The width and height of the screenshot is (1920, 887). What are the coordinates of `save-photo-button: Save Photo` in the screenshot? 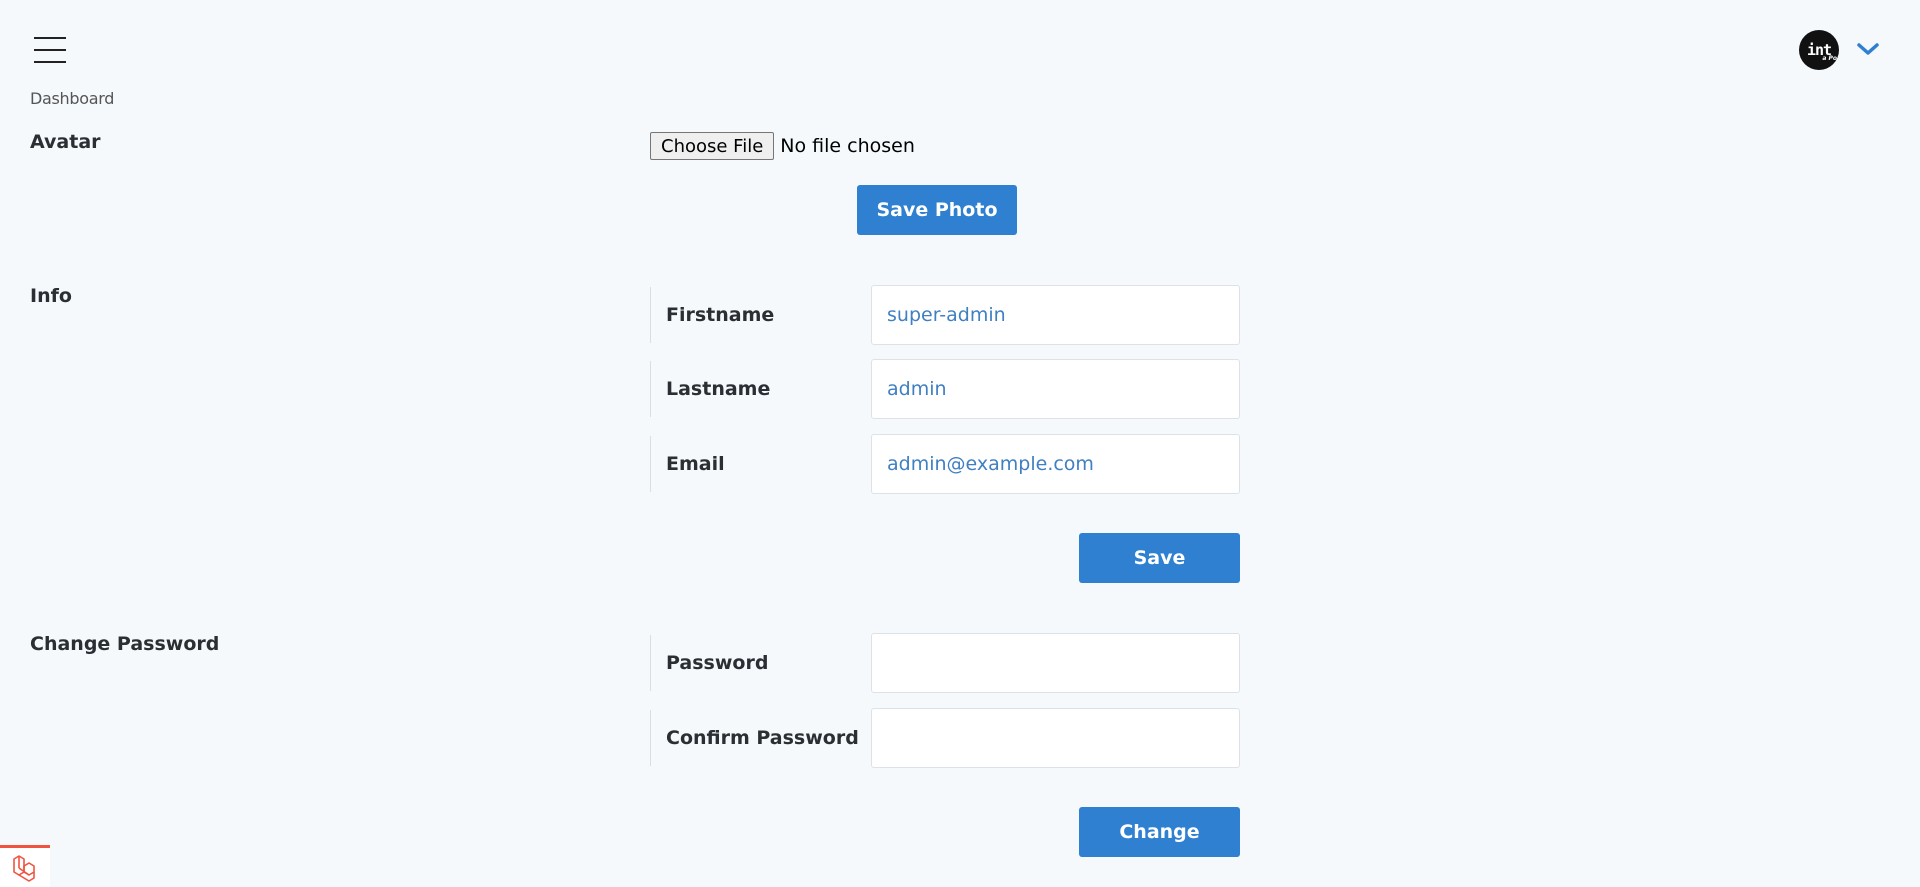 It's located at (937, 210).